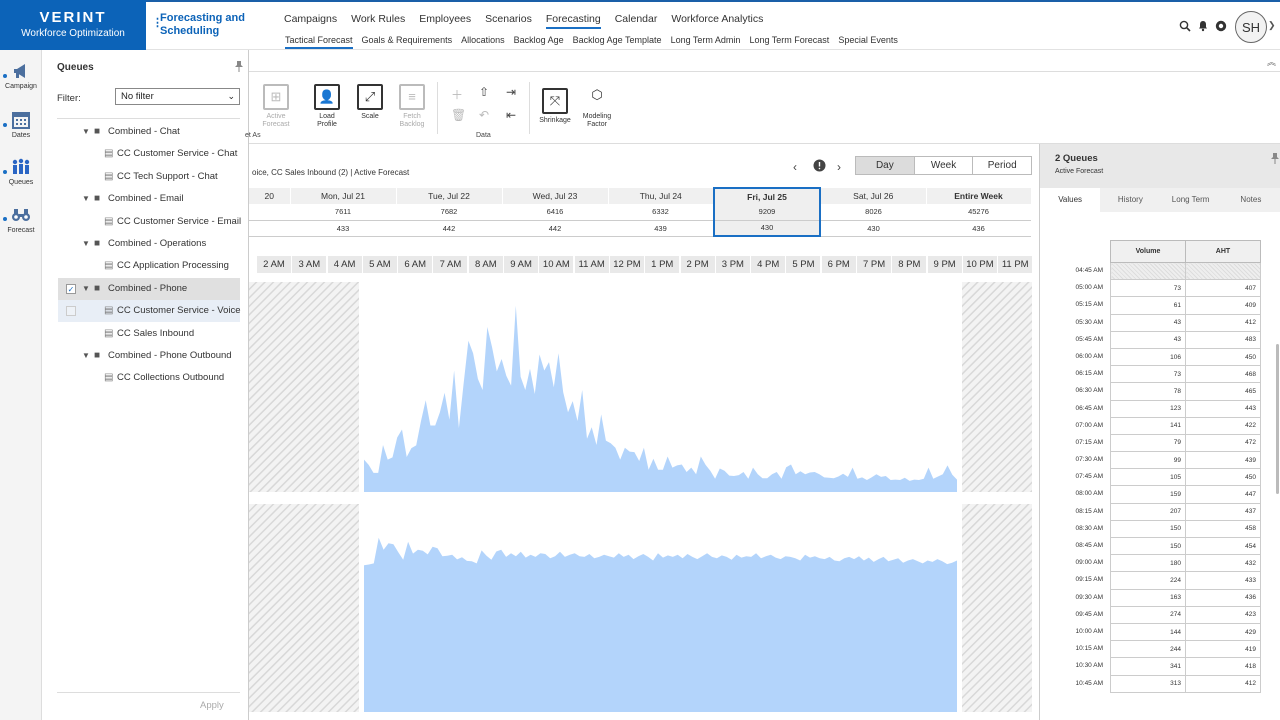 The image size is (1280, 720). I want to click on export-right-icon: ⇥, so click(511, 92).